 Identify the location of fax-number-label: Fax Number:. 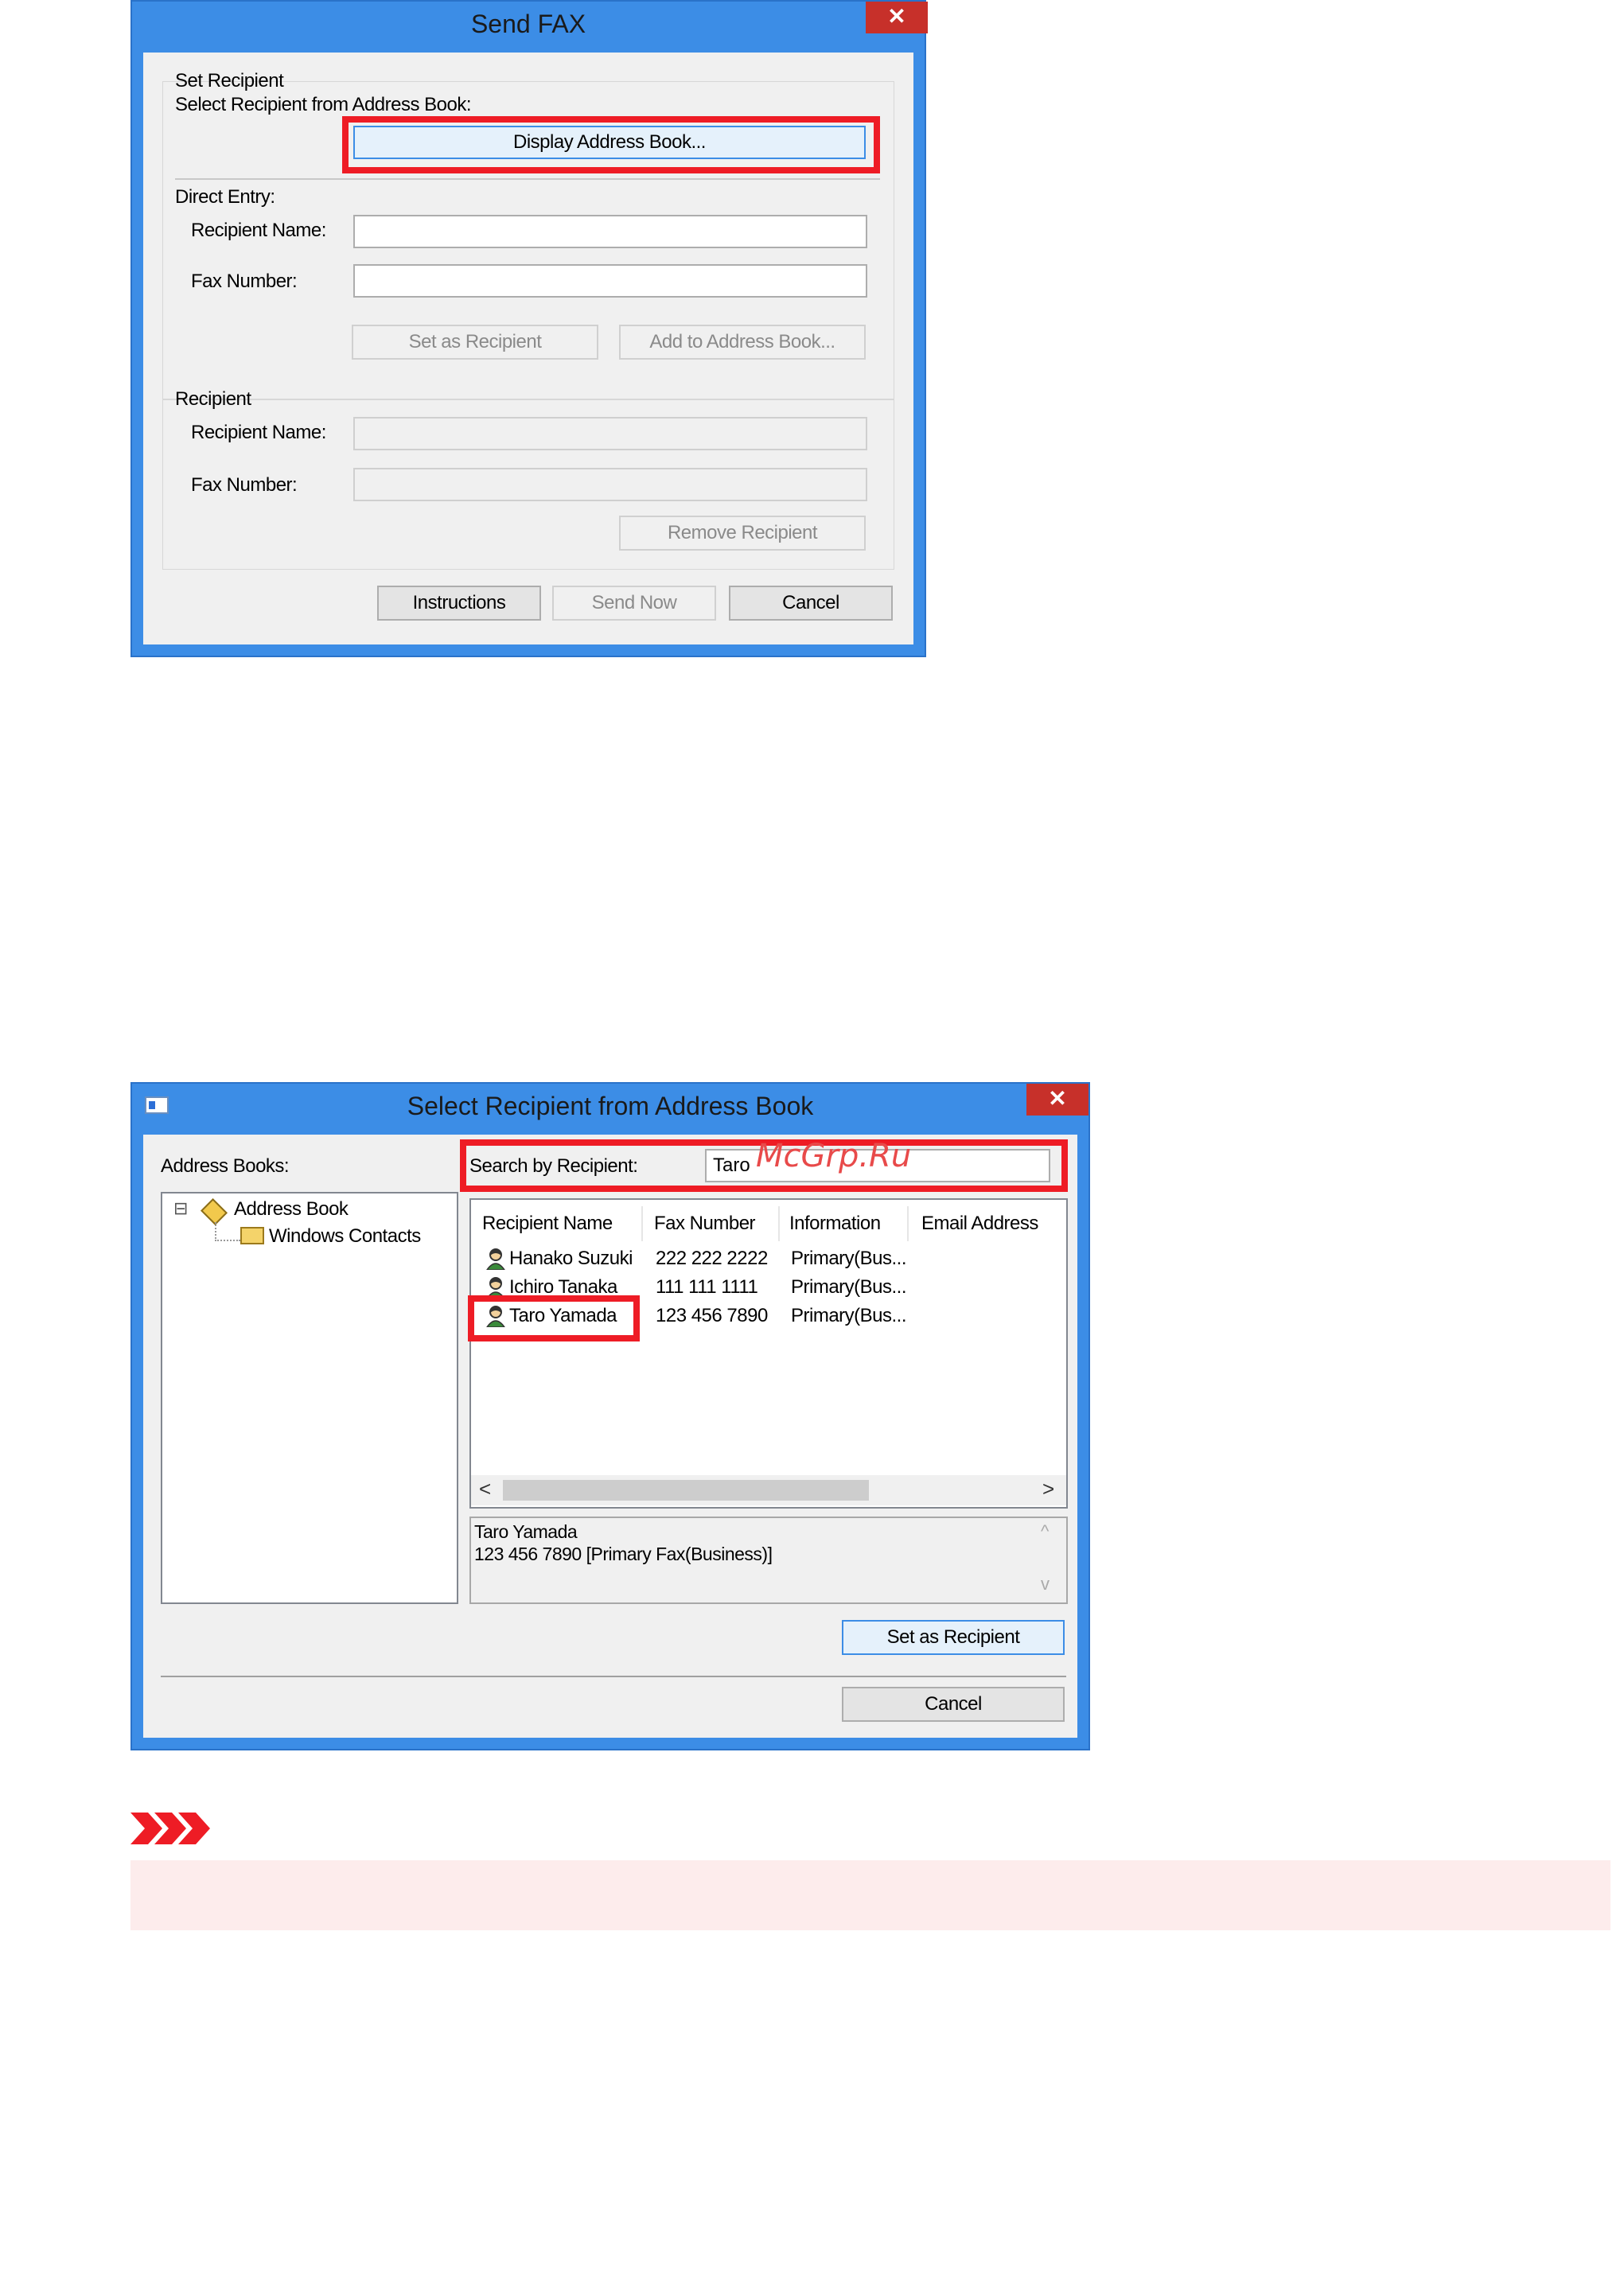
(244, 281).